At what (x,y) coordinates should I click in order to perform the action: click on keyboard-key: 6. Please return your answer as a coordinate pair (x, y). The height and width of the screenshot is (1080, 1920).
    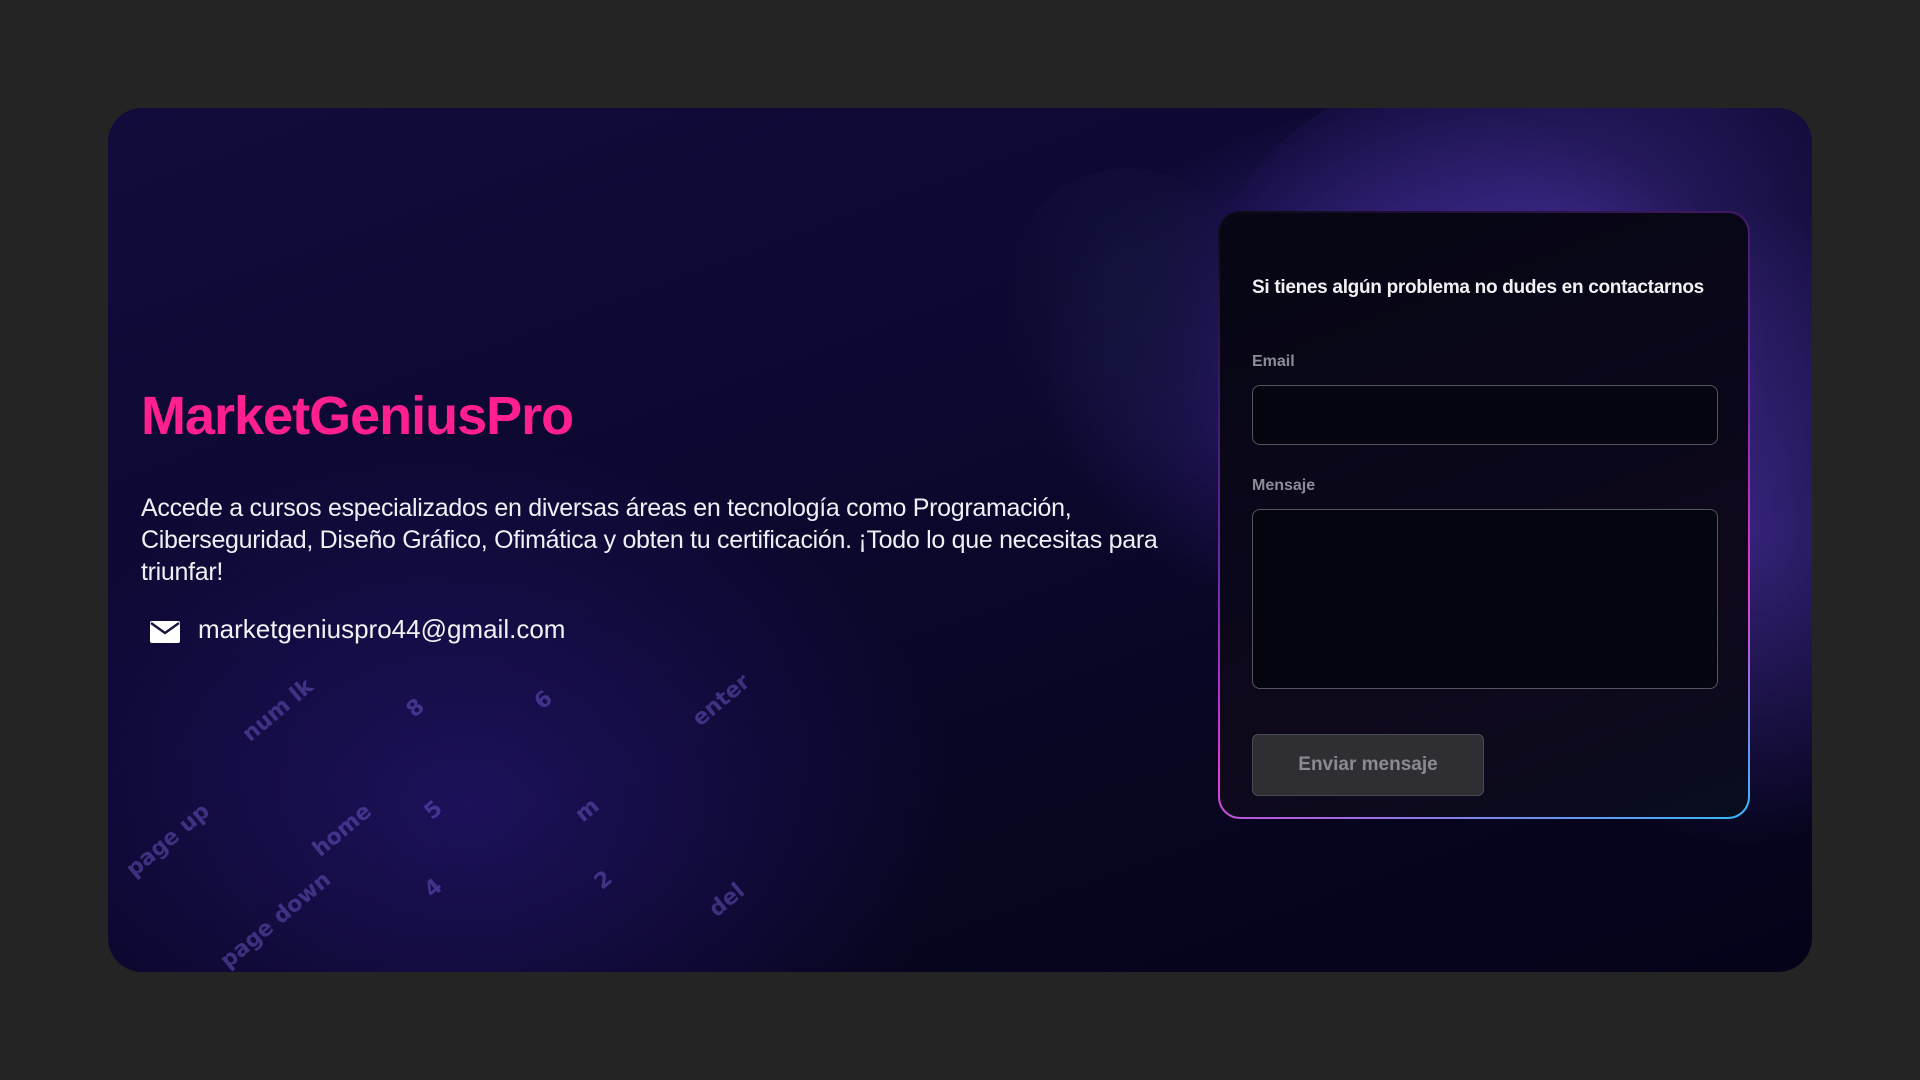
    Looking at the image, I should click on (543, 700).